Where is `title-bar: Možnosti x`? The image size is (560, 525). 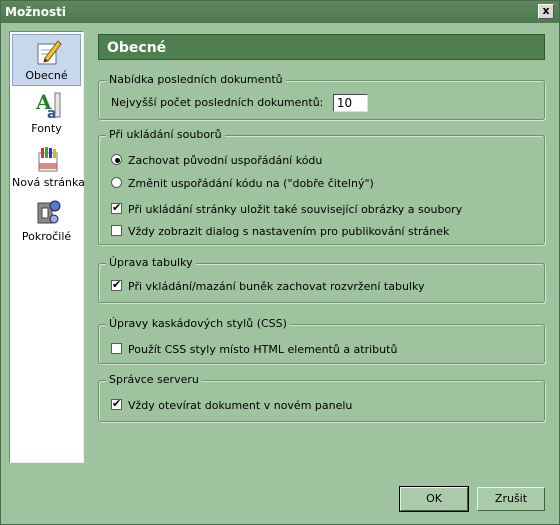
title-bar: Možnosti x is located at coordinates (280, 12).